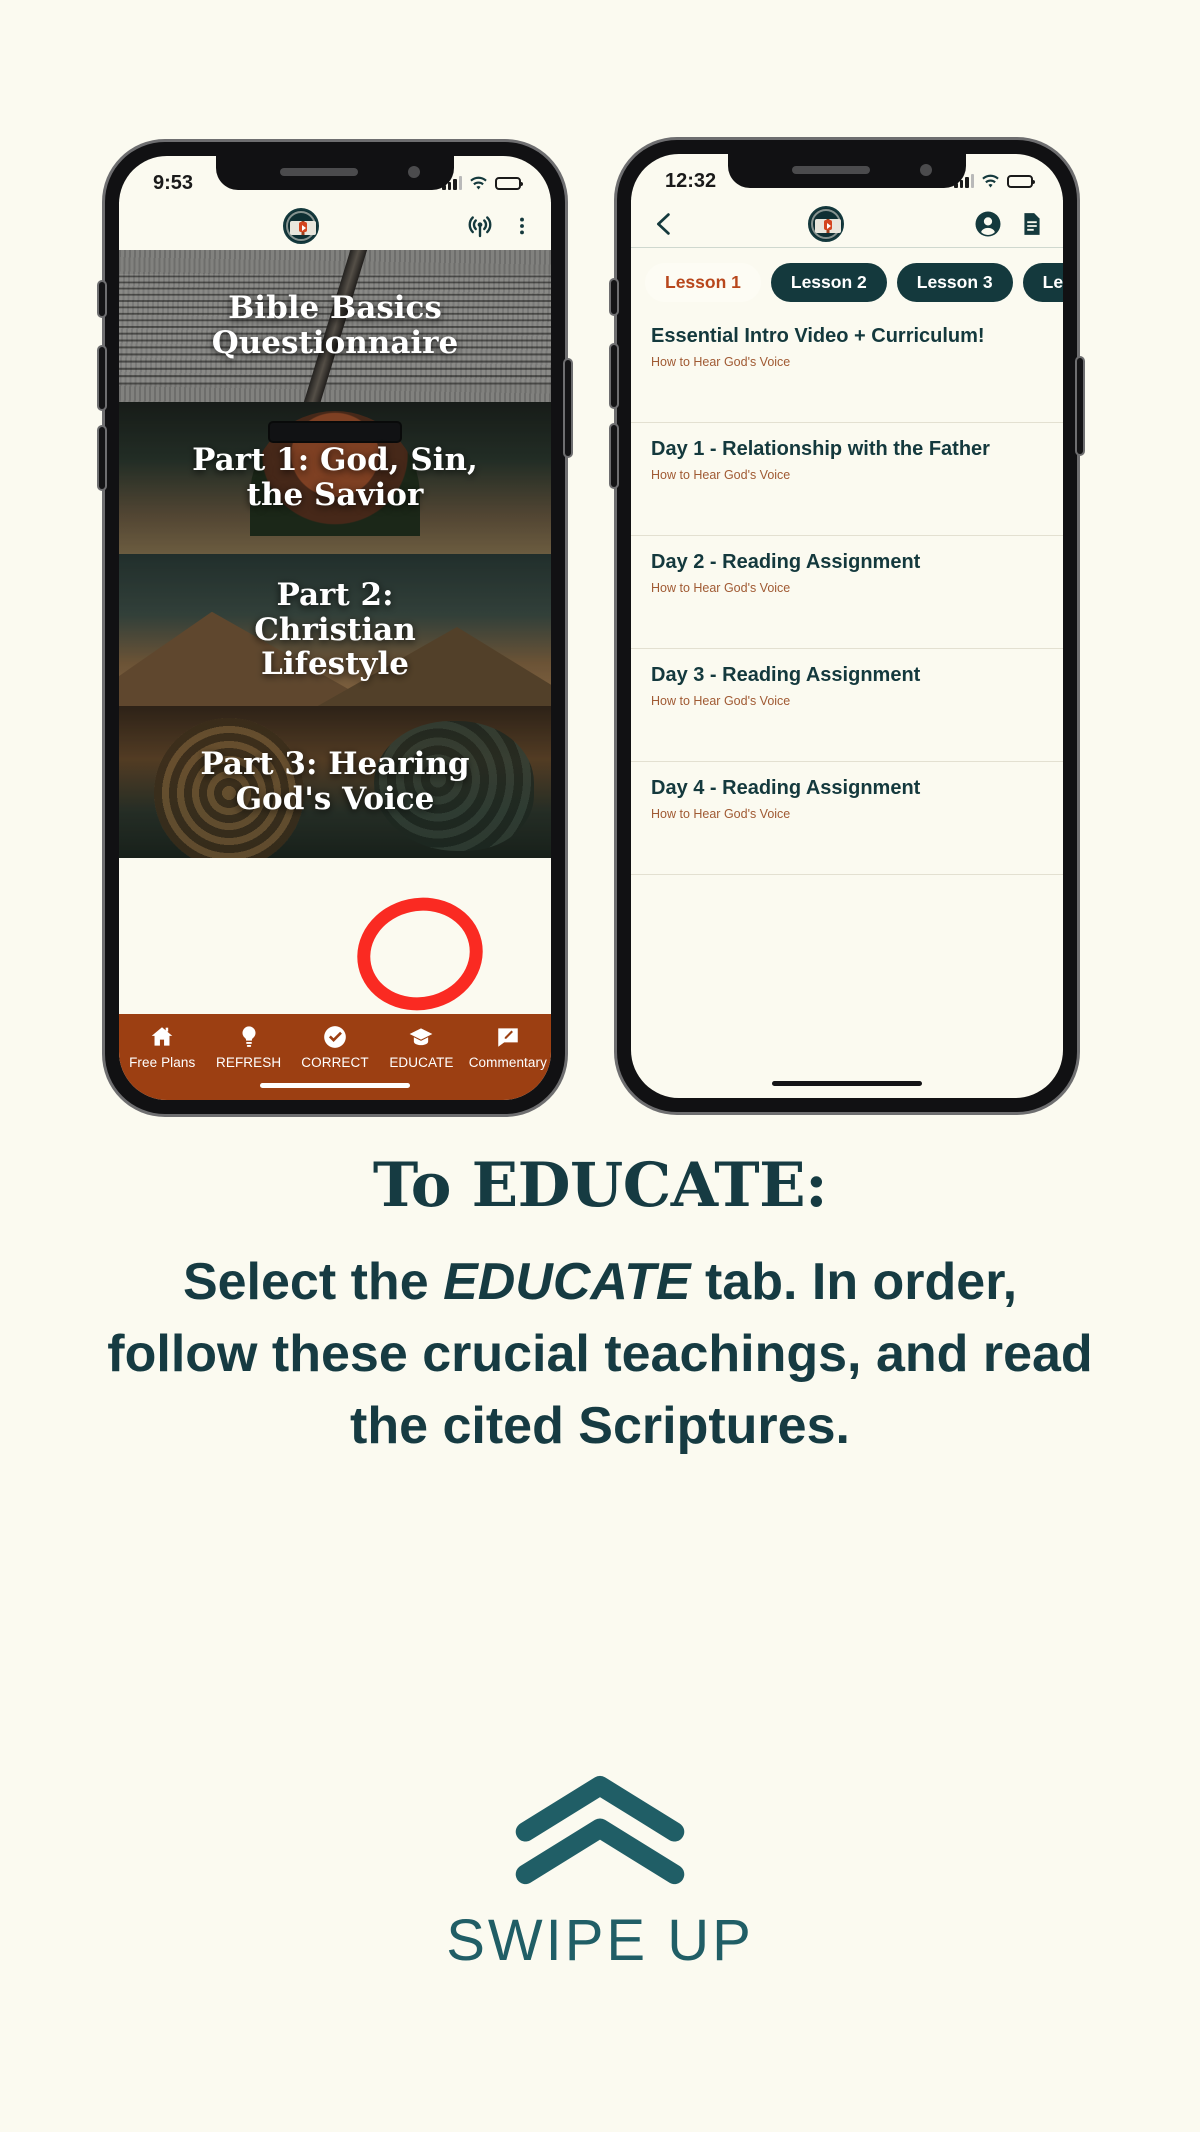 The width and height of the screenshot is (1200, 2132). I want to click on lesson-title: Essential Intro Video + Curriculum!, so click(818, 336).